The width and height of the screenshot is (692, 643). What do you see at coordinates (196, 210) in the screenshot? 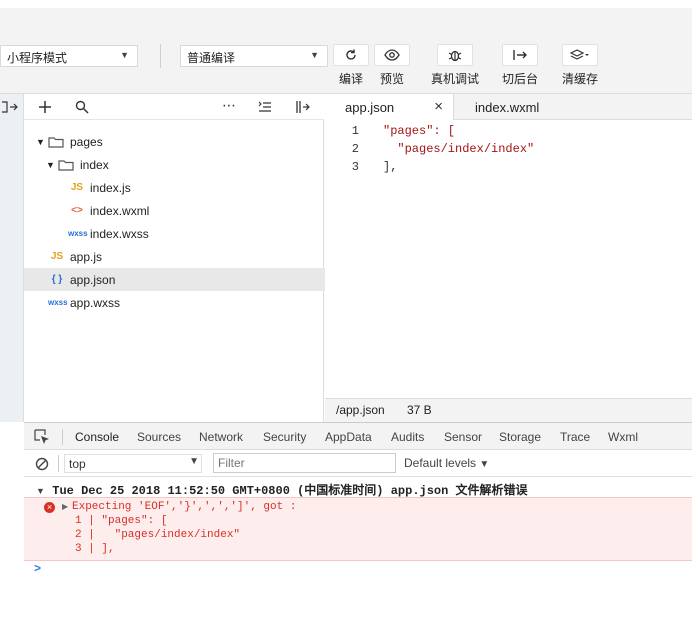
I see `tree-item-index-wxml: <> index.wxml` at bounding box center [196, 210].